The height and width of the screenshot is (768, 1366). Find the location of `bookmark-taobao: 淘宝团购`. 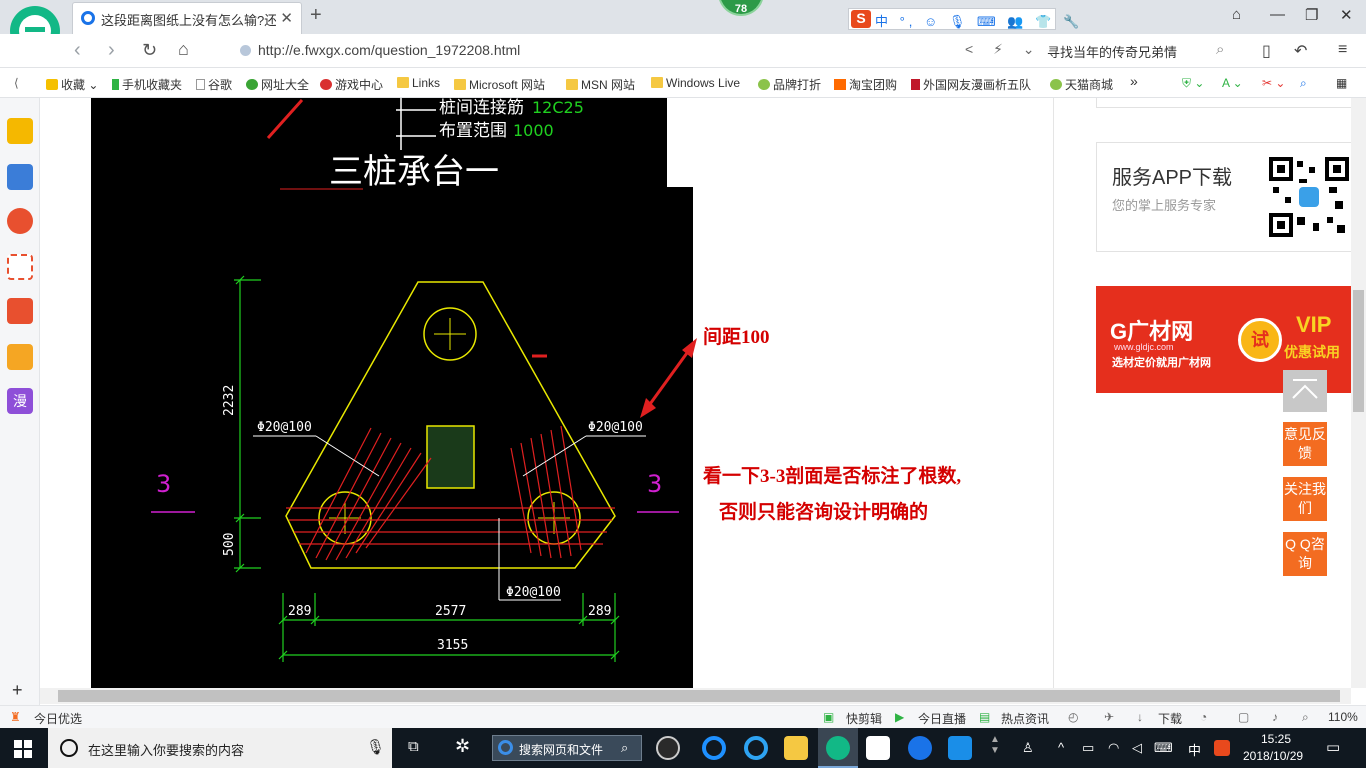

bookmark-taobao: 淘宝团购 is located at coordinates (865, 84).